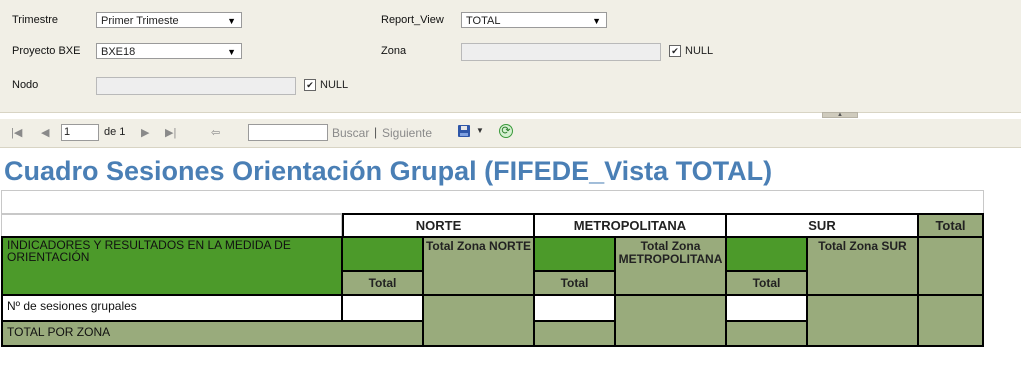 Image resolution: width=1021 pixels, height=368 pixels. I want to click on refresh-icon: ⟳, so click(506, 131).